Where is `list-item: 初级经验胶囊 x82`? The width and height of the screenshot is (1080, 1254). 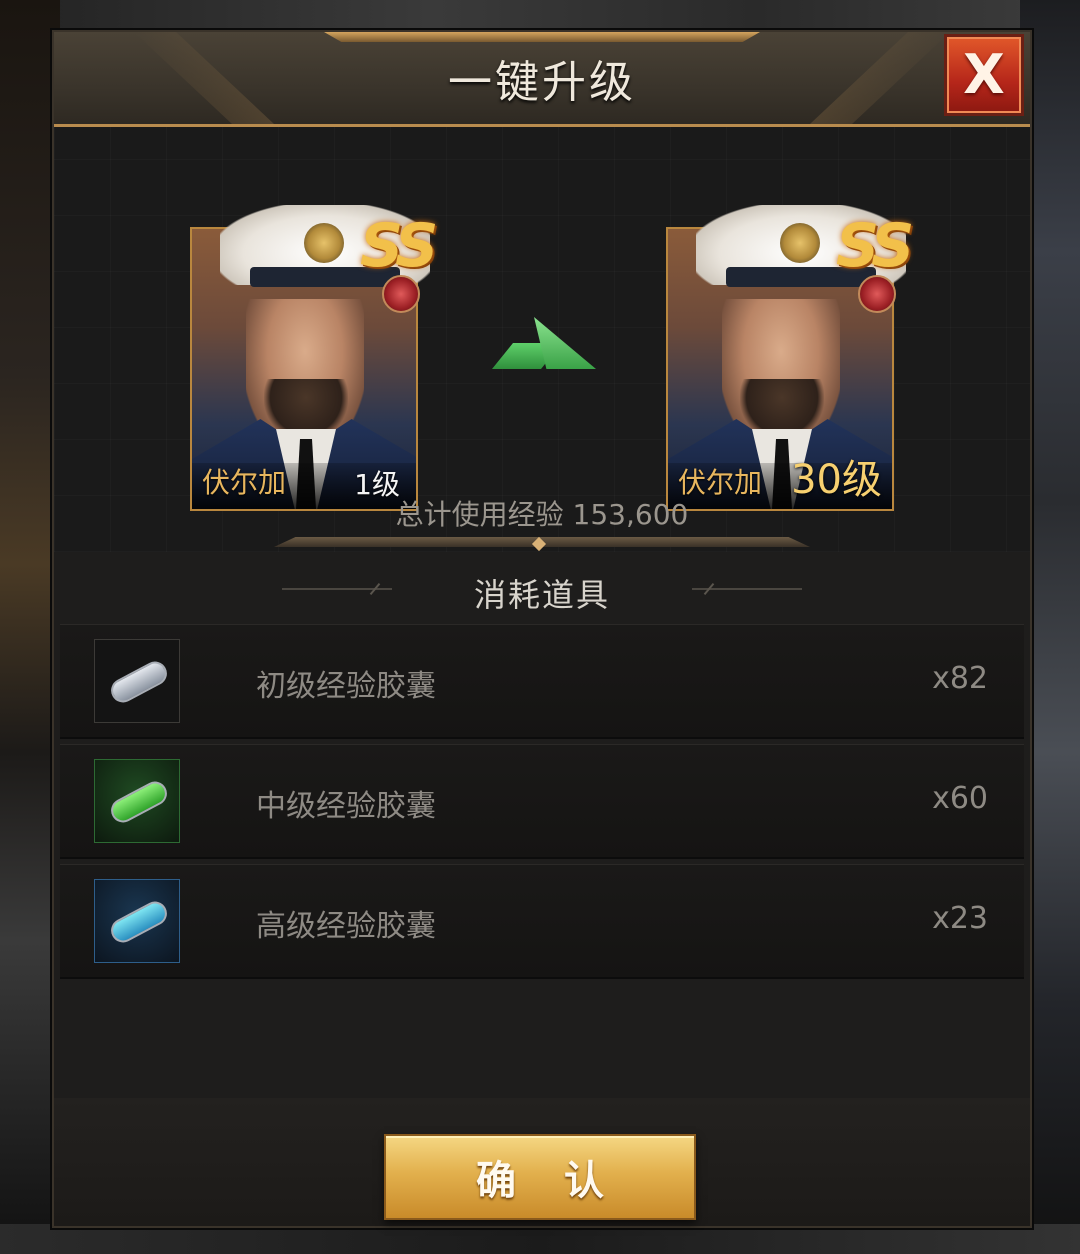
list-item: 初级经验胶囊 x82 is located at coordinates (542, 681).